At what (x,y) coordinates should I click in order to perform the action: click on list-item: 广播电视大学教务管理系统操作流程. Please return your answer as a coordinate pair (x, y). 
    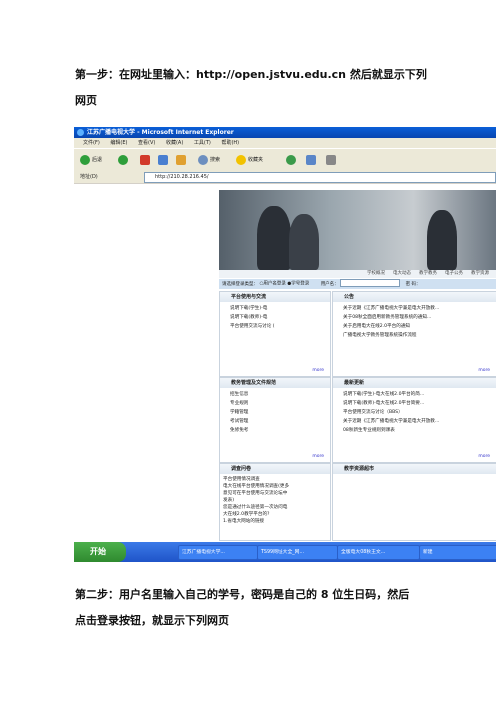
    Looking at the image, I should click on (419, 335).